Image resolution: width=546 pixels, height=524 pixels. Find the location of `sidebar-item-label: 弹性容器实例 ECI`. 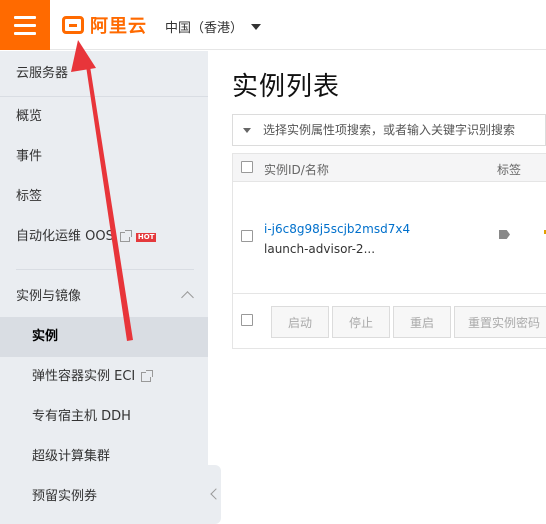

sidebar-item-label: 弹性容器实例 ECI is located at coordinates (84, 376).